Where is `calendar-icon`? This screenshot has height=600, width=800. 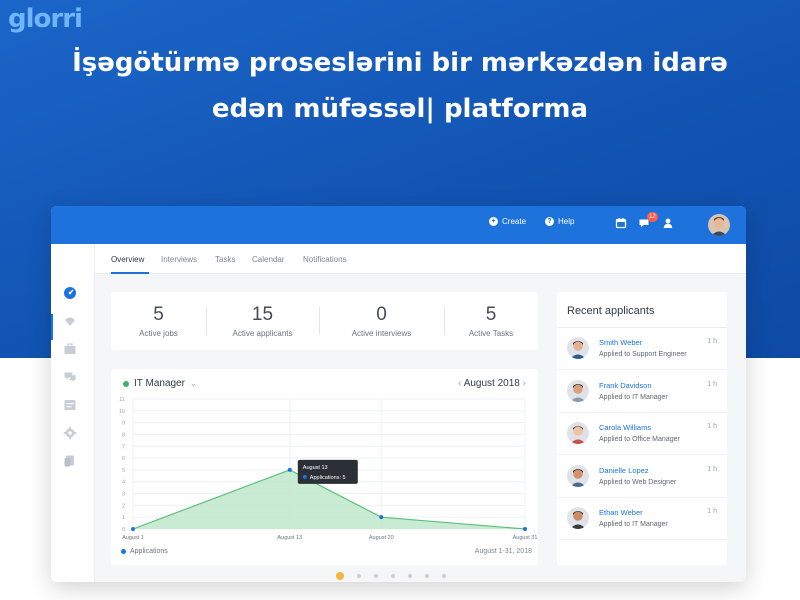 calendar-icon is located at coordinates (621, 223).